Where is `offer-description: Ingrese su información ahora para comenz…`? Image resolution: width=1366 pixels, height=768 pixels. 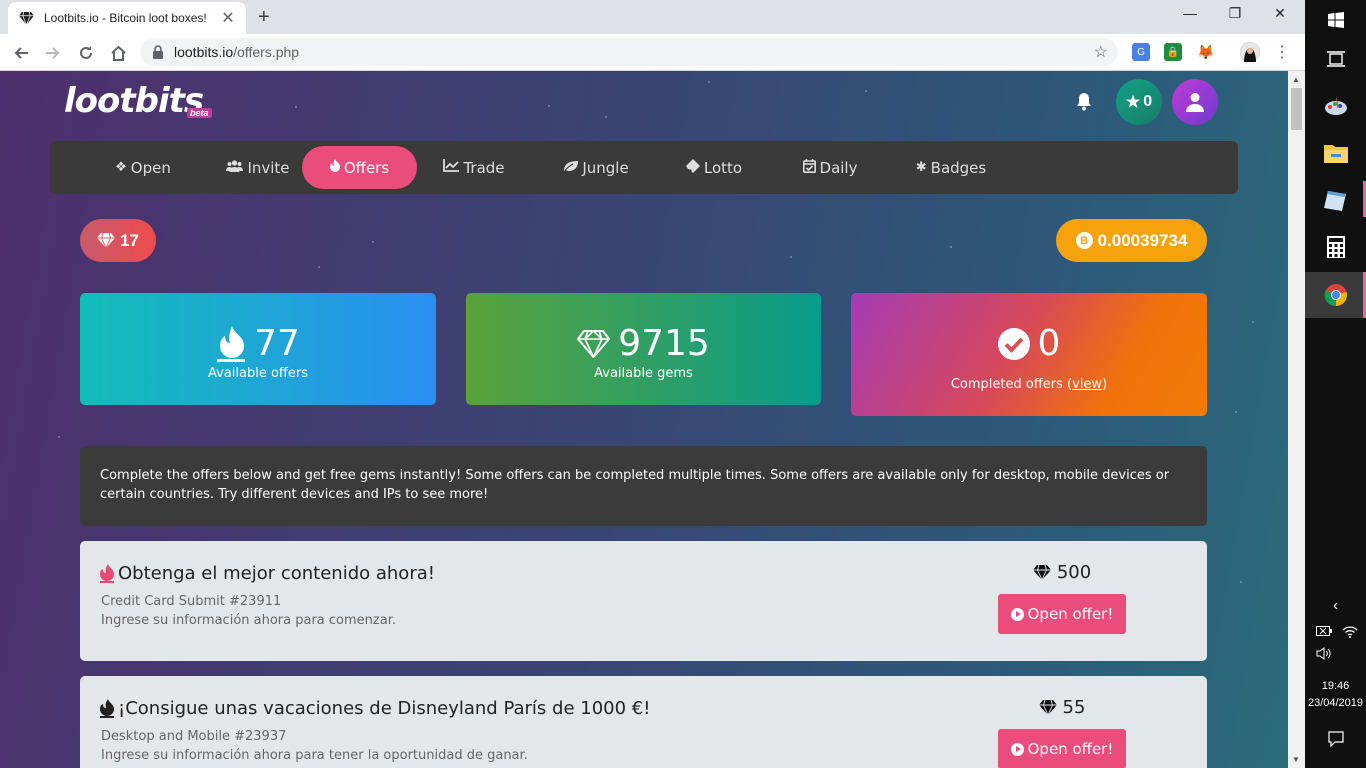
offer-description: Ingrese su información ahora para comenz… is located at coordinates (248, 620).